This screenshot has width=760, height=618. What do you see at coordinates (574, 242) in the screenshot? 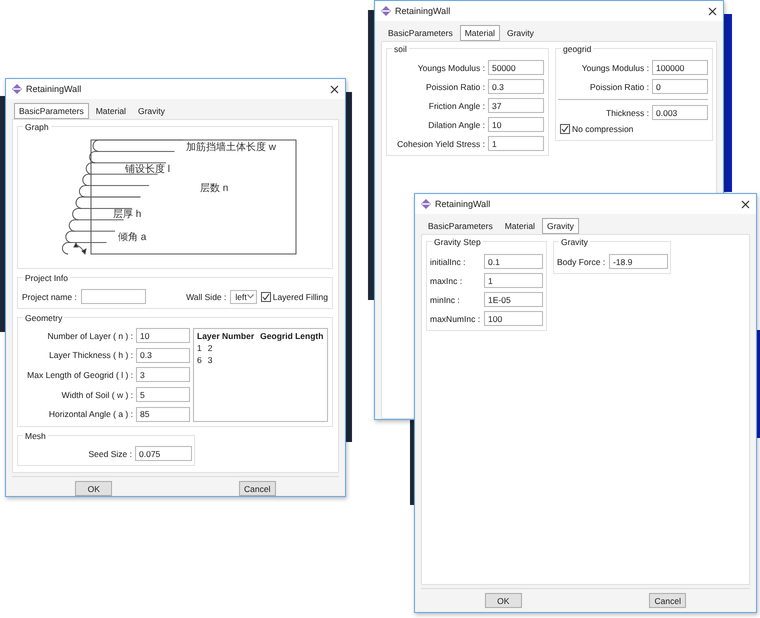
I see `group-title: Gravity` at bounding box center [574, 242].